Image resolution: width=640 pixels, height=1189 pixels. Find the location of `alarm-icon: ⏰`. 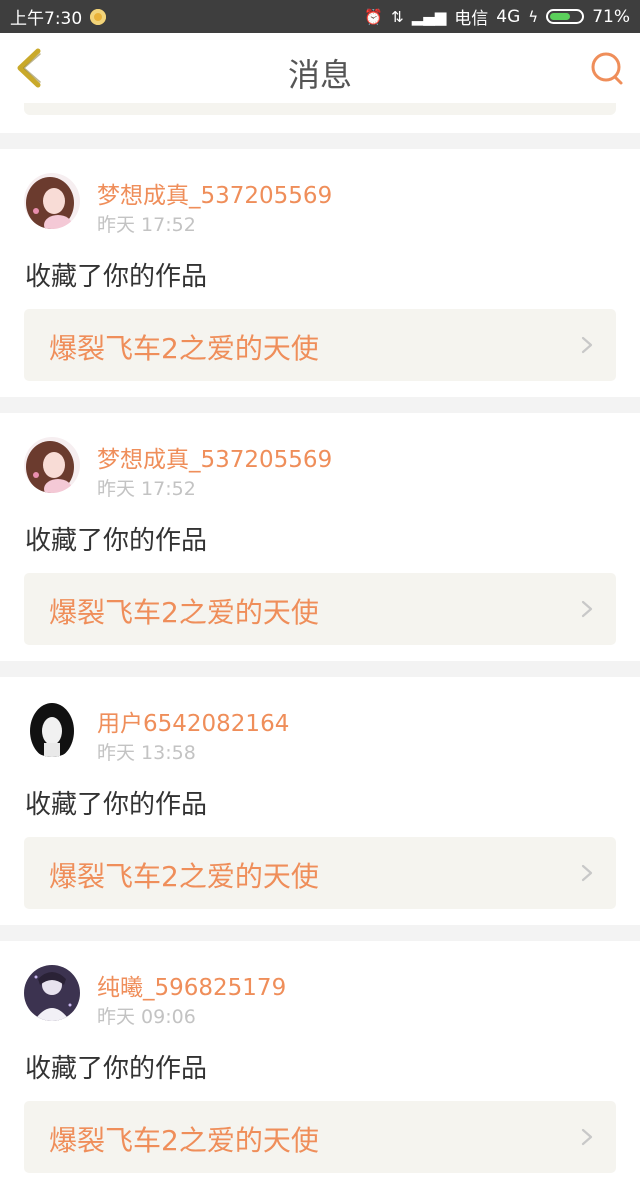

alarm-icon: ⏰ is located at coordinates (374, 16).